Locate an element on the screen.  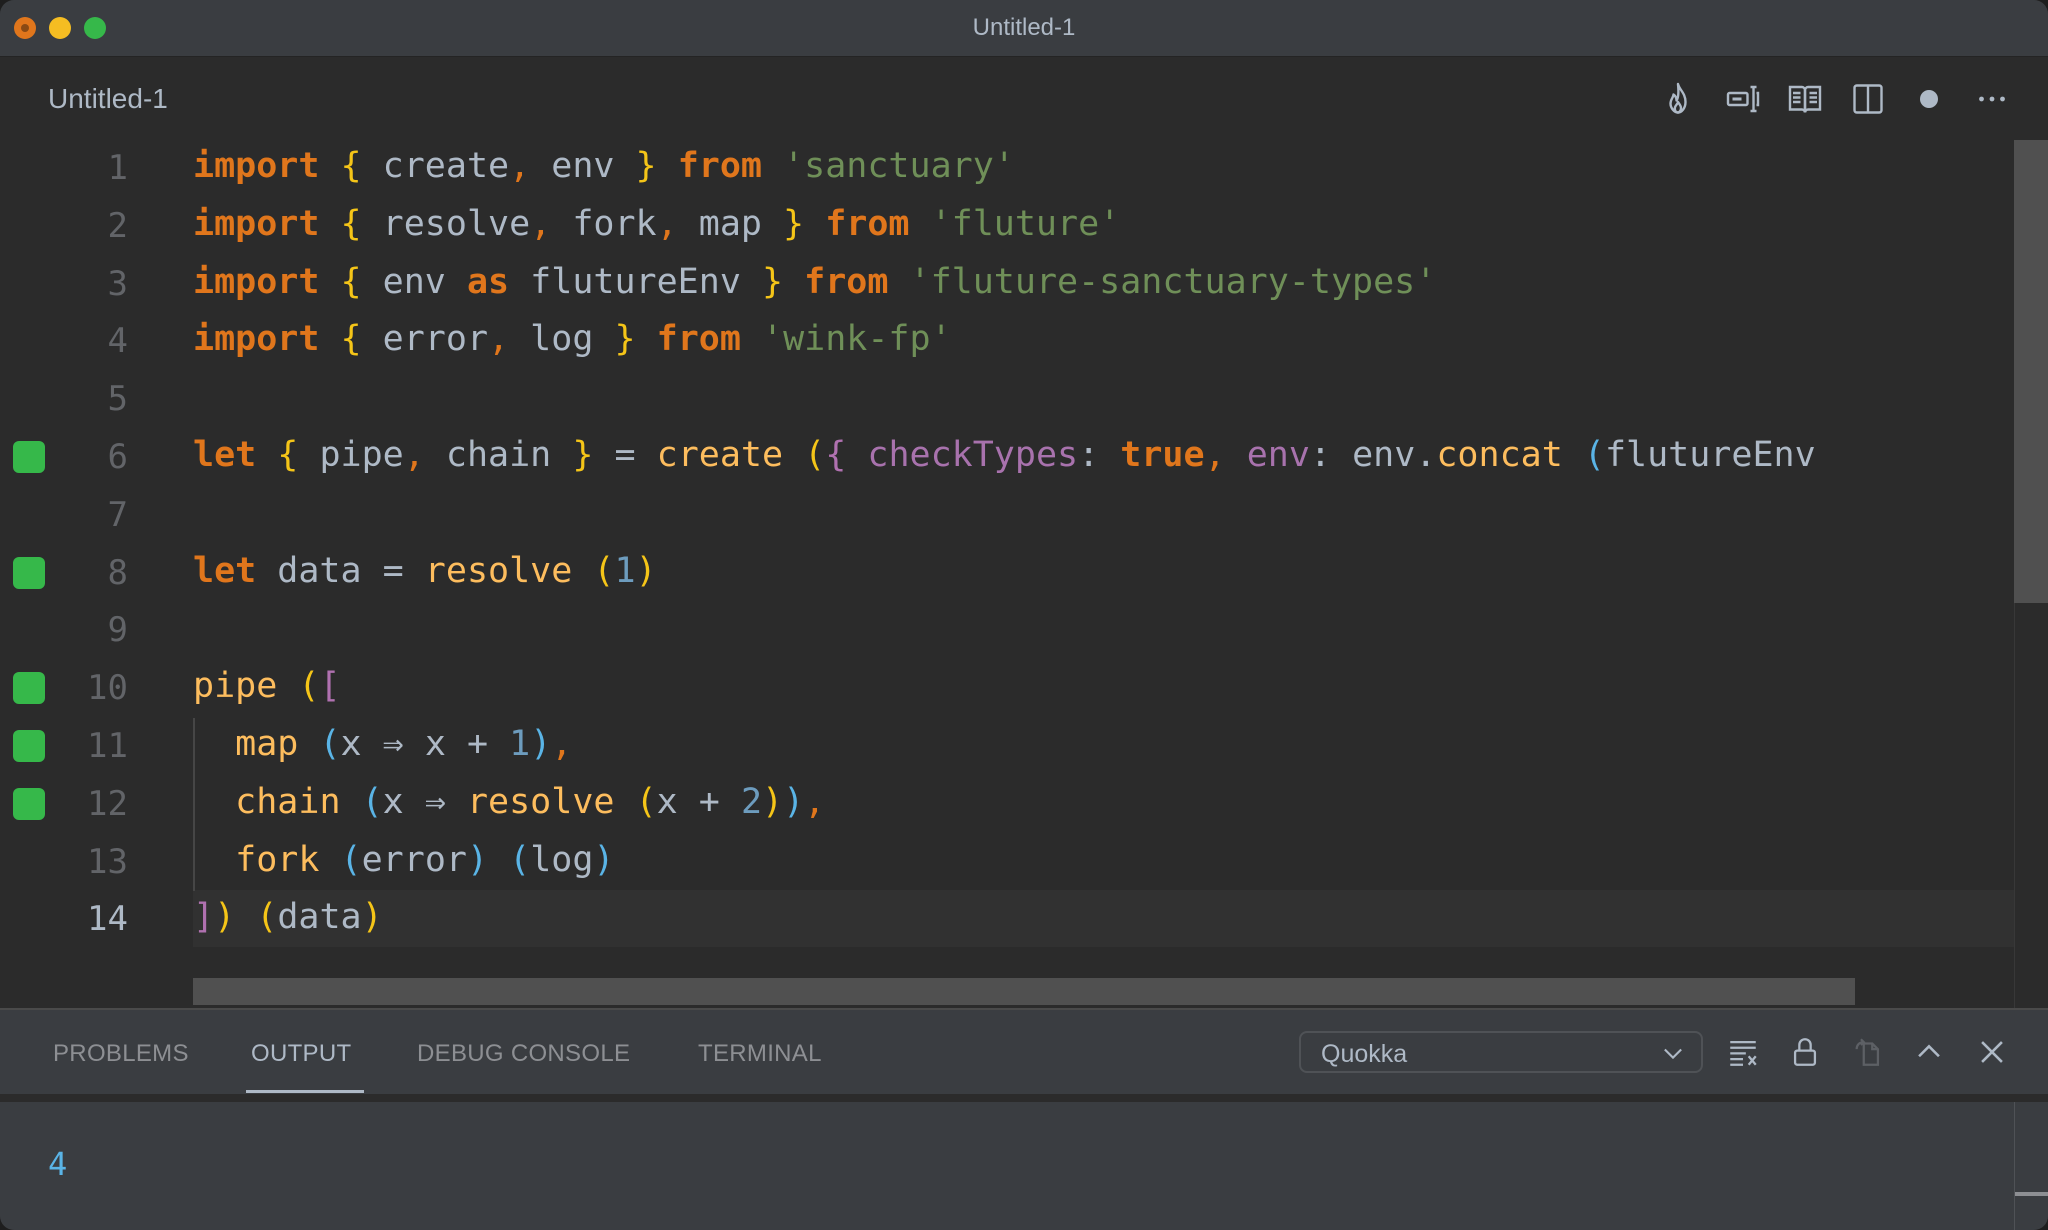
code-line: fork (error) (log) is located at coordinates (403, 859).